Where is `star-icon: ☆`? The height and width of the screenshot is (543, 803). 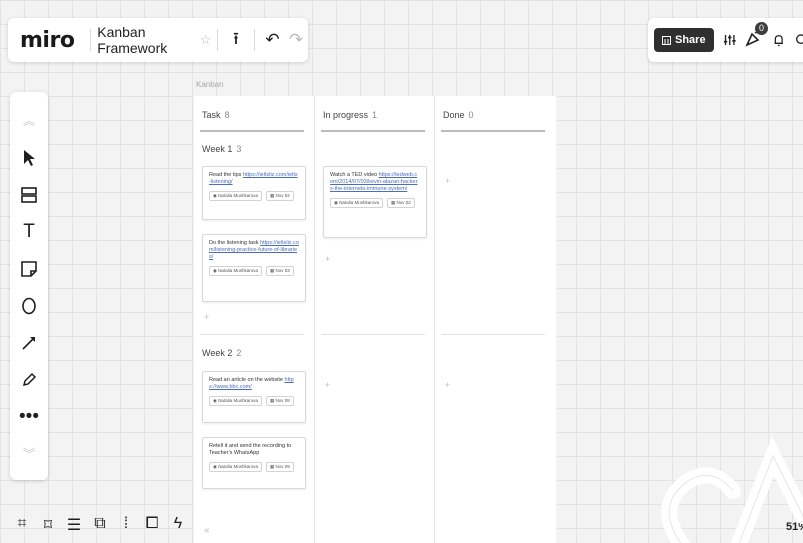
star-icon: ☆ is located at coordinates (206, 40).